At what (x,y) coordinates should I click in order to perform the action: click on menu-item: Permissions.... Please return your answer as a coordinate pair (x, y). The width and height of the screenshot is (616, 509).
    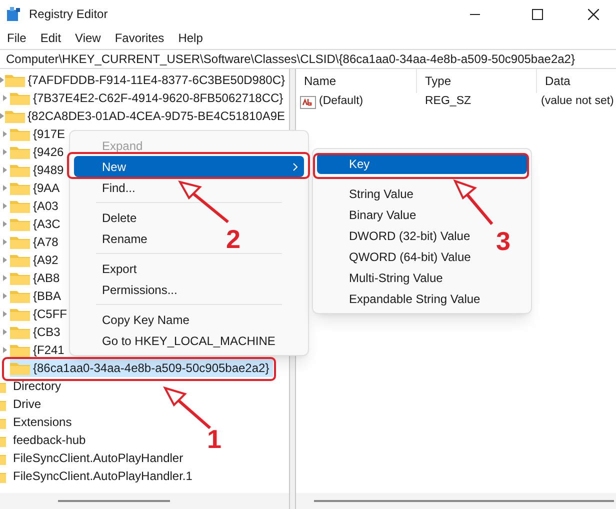
    Looking at the image, I should click on (127, 289).